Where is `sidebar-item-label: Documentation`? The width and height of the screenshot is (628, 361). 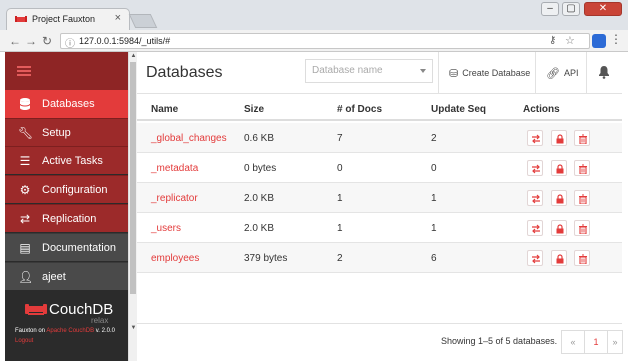
sidebar-item-label: Documentation is located at coordinates (79, 248).